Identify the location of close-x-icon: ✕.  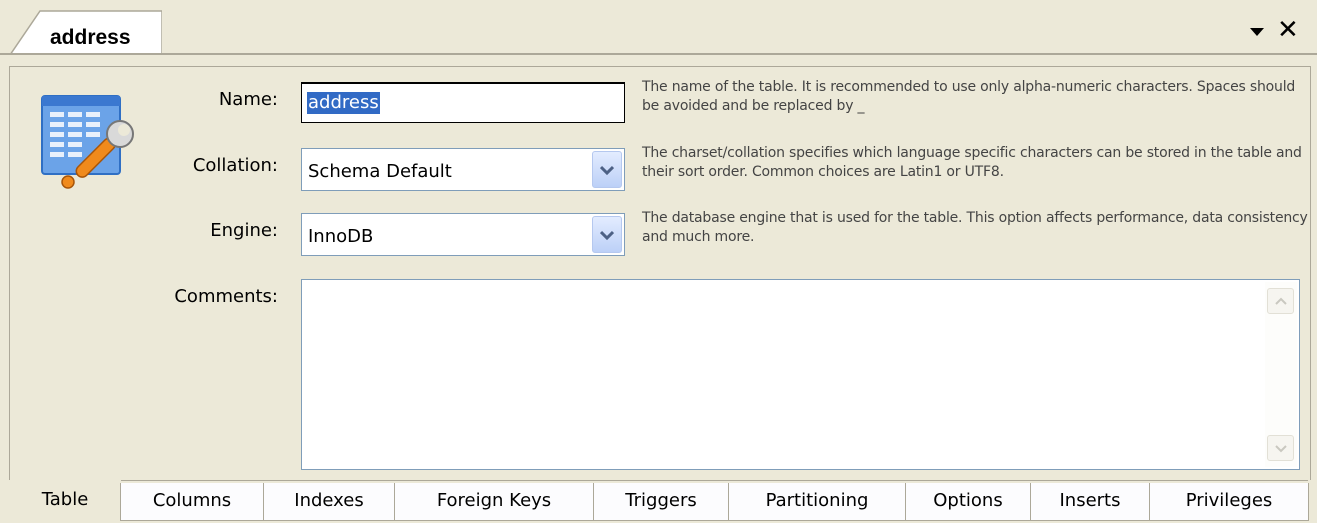
(1288, 30).